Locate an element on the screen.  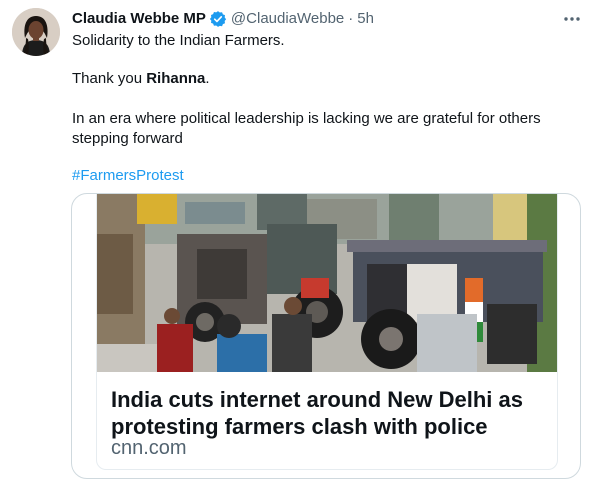
tweet-text-line: Solidarity to the Indian Farmers. is located at coordinates (178, 40).